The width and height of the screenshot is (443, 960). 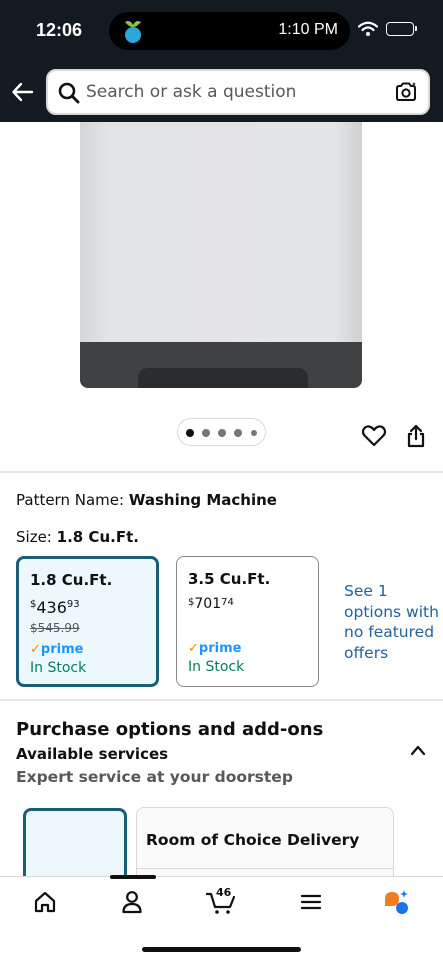 What do you see at coordinates (406, 92) in the screenshot?
I see `camera-lens-icon` at bounding box center [406, 92].